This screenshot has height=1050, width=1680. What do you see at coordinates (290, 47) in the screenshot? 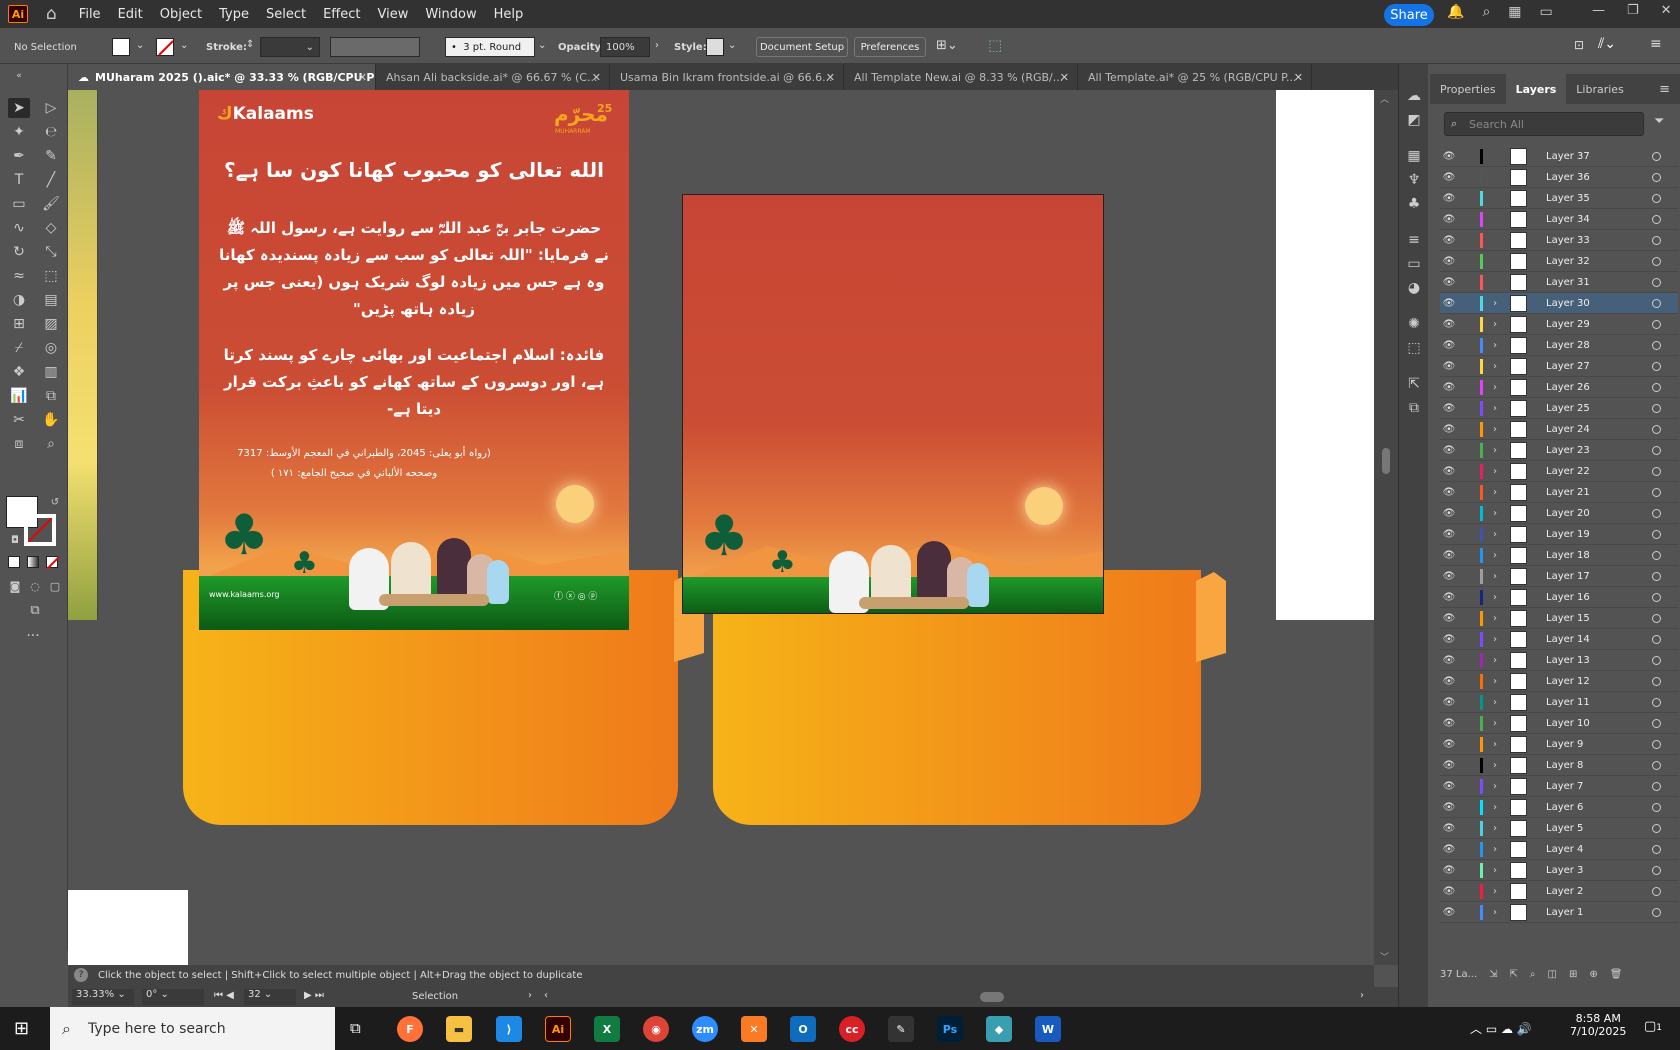
I see `stroke-weight-field: ⌄` at bounding box center [290, 47].